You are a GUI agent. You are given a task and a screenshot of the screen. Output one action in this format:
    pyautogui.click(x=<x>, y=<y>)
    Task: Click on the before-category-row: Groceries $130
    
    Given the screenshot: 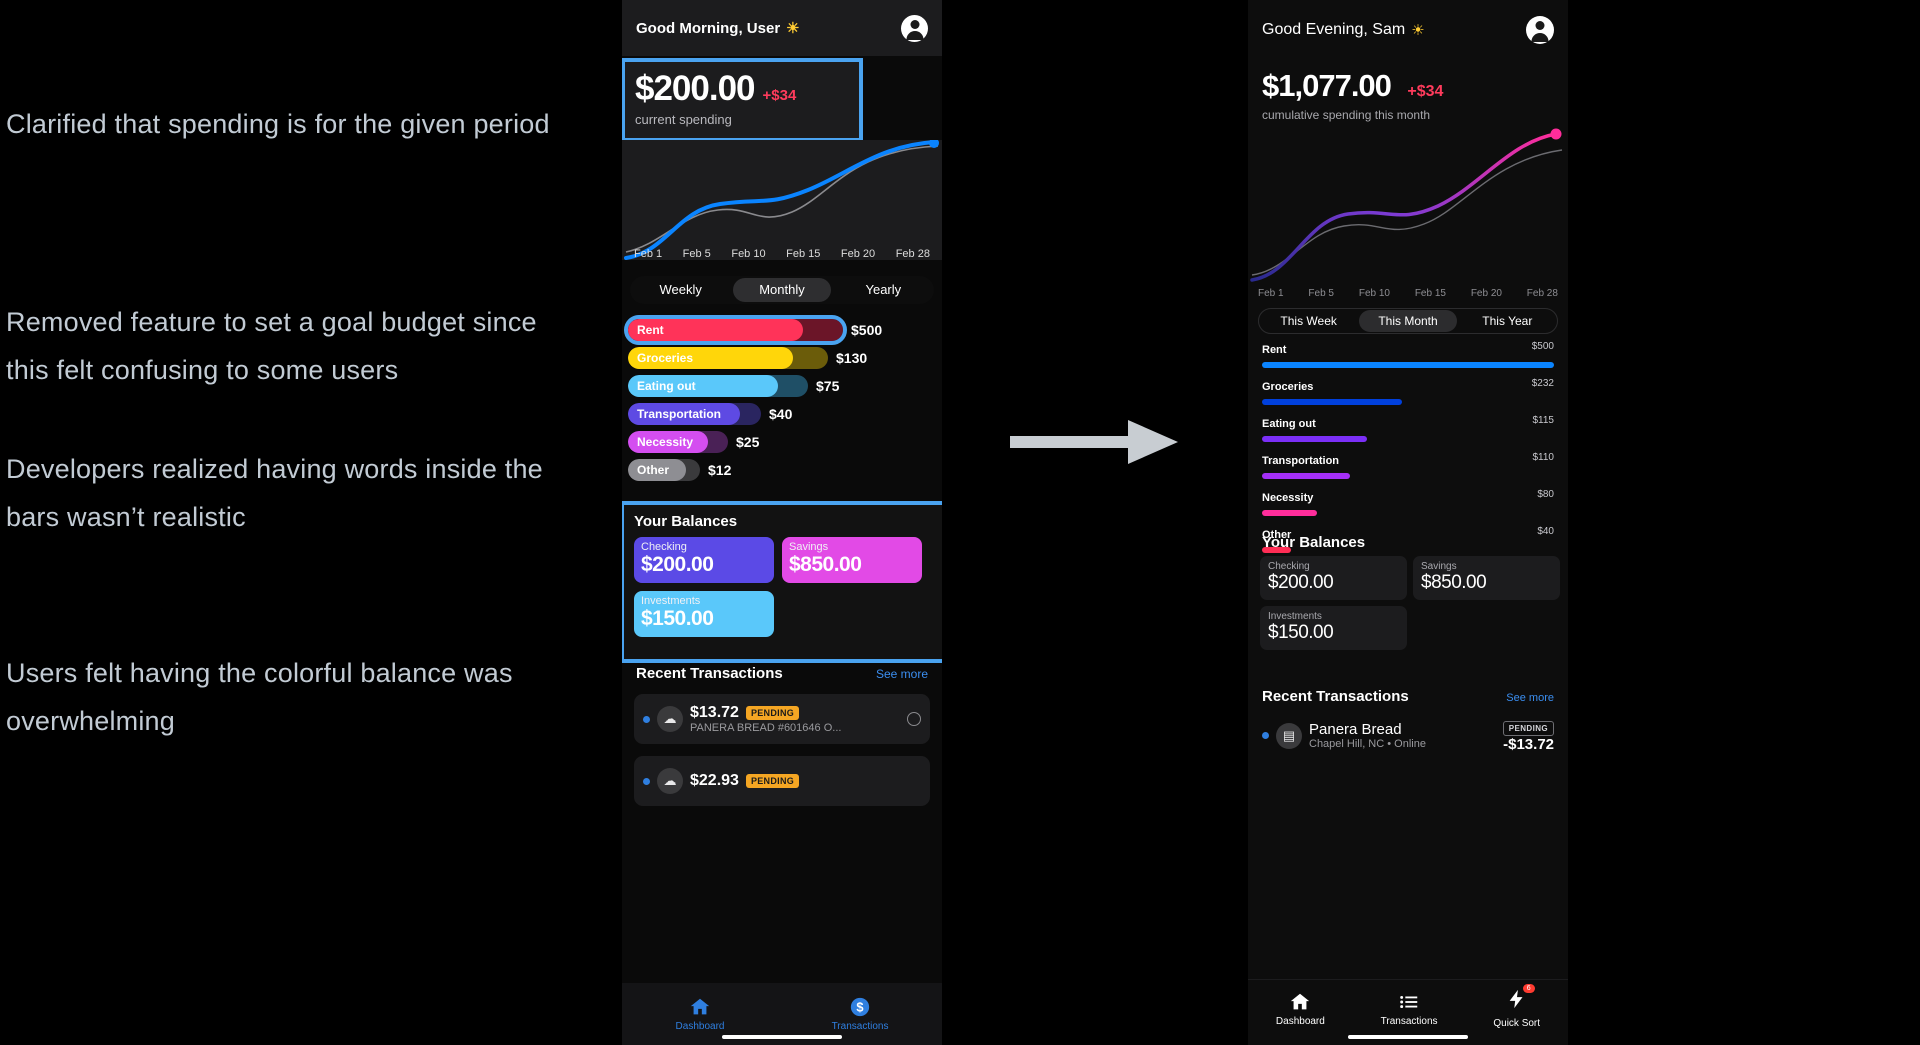 What is the action you would take?
    pyautogui.click(x=782, y=358)
    